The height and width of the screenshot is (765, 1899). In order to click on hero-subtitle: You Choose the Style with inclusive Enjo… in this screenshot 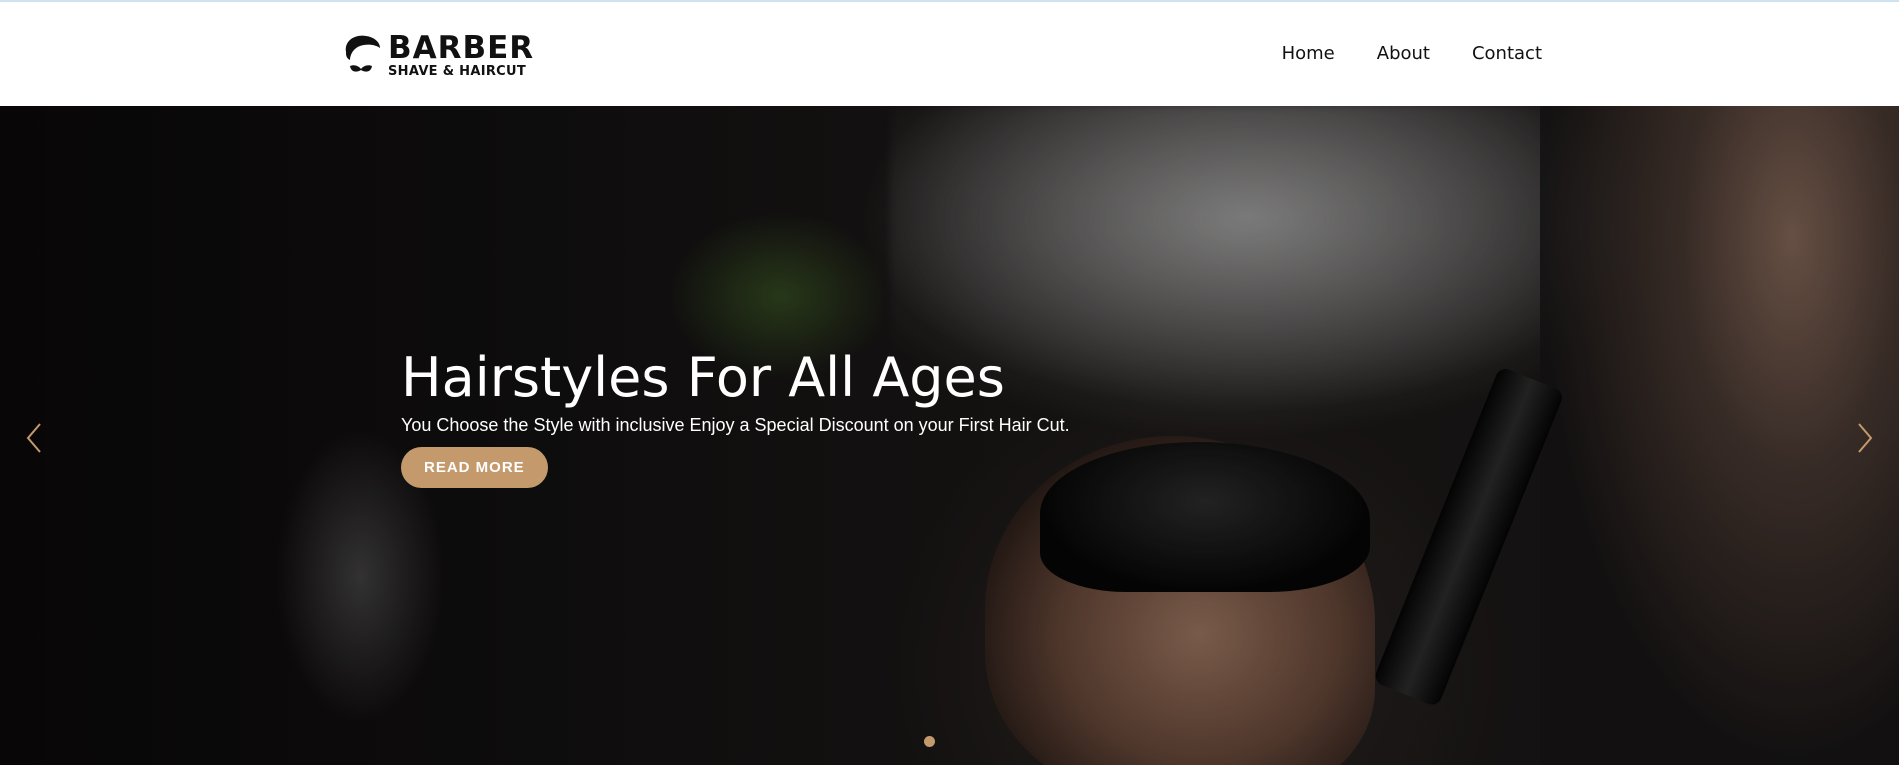, I will do `click(735, 425)`.